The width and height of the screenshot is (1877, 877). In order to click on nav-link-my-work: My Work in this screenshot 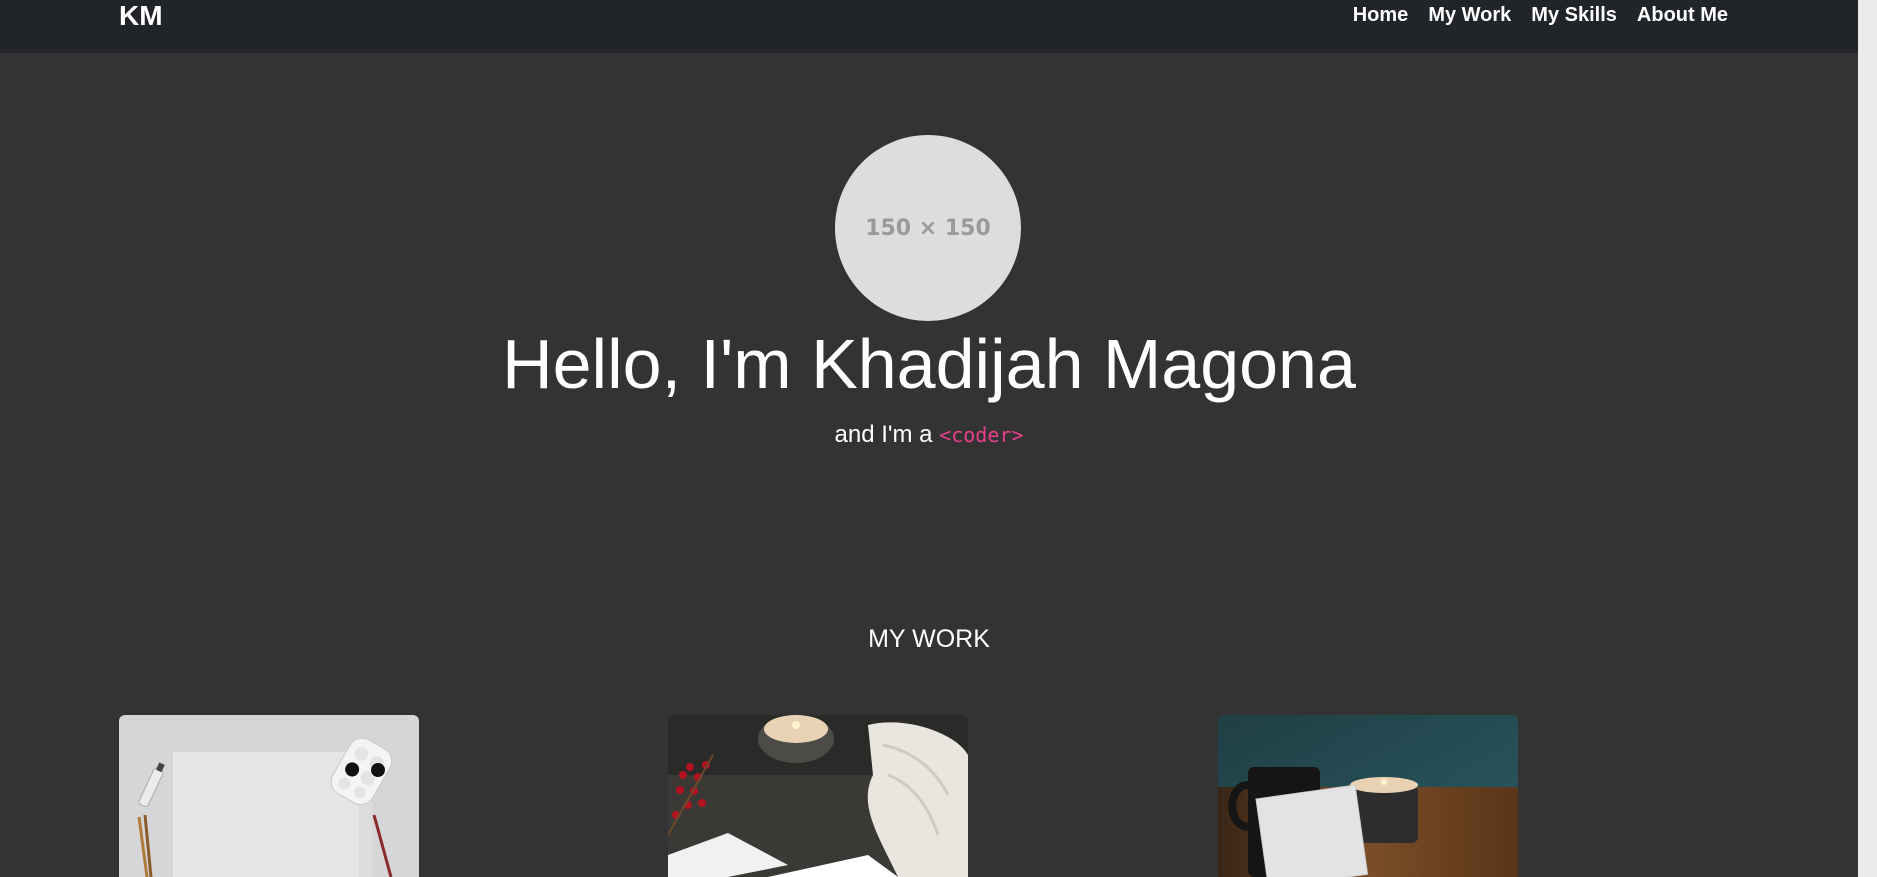, I will do `click(1469, 15)`.